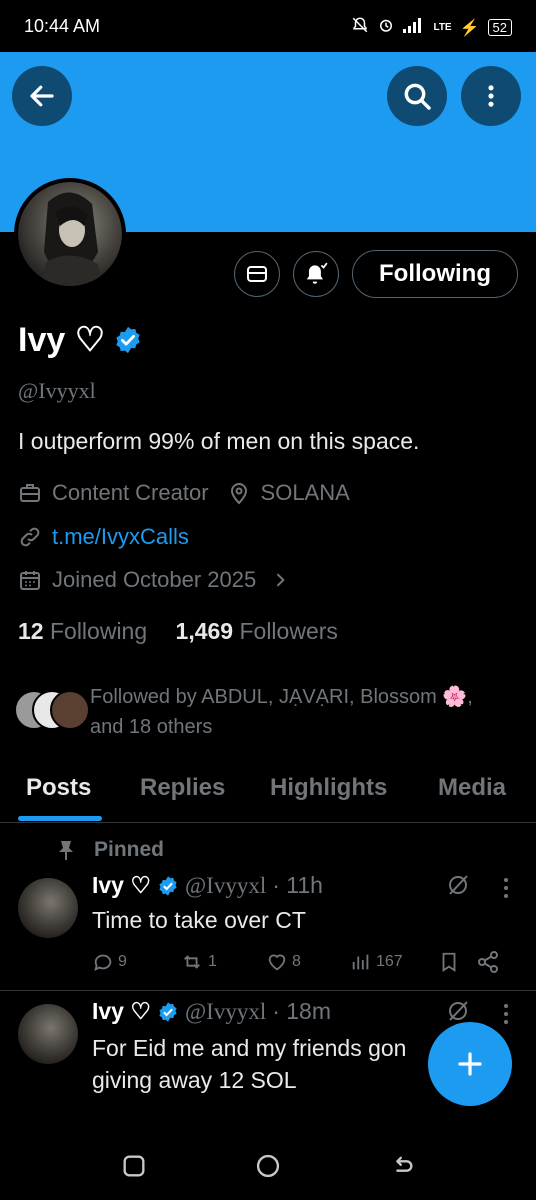 This screenshot has width=536, height=1200. Describe the element at coordinates (129, 849) in the screenshot. I see `pinned-label: Pinned` at that location.